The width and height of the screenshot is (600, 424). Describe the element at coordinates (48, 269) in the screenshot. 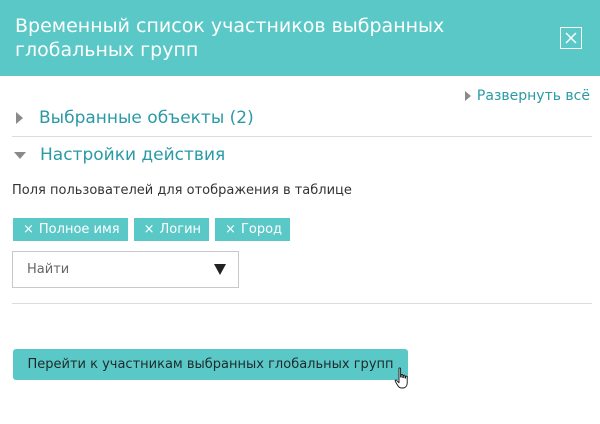

I see `search-placeholder: Найти` at that location.